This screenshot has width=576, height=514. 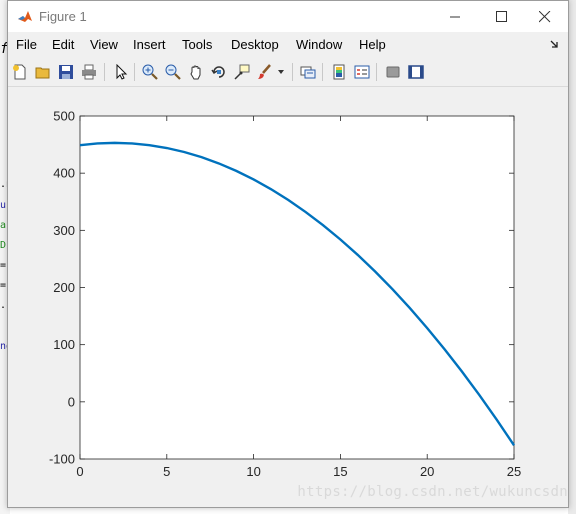 I want to click on y-tick-label: 400, so click(x=64, y=173).